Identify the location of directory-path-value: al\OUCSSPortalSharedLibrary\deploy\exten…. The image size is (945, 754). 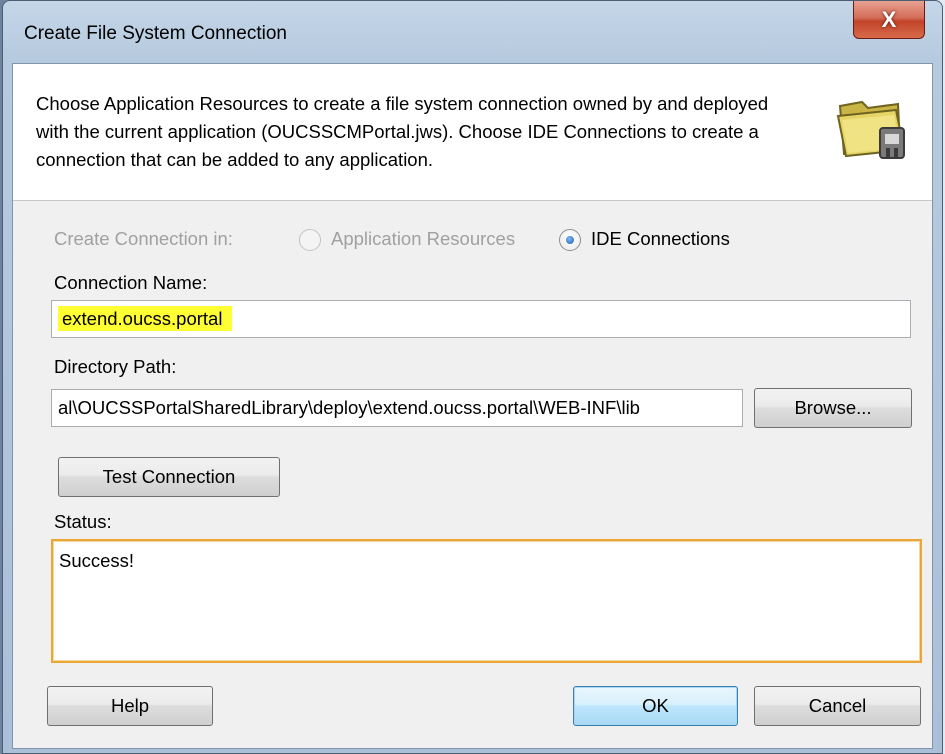
(349, 407).